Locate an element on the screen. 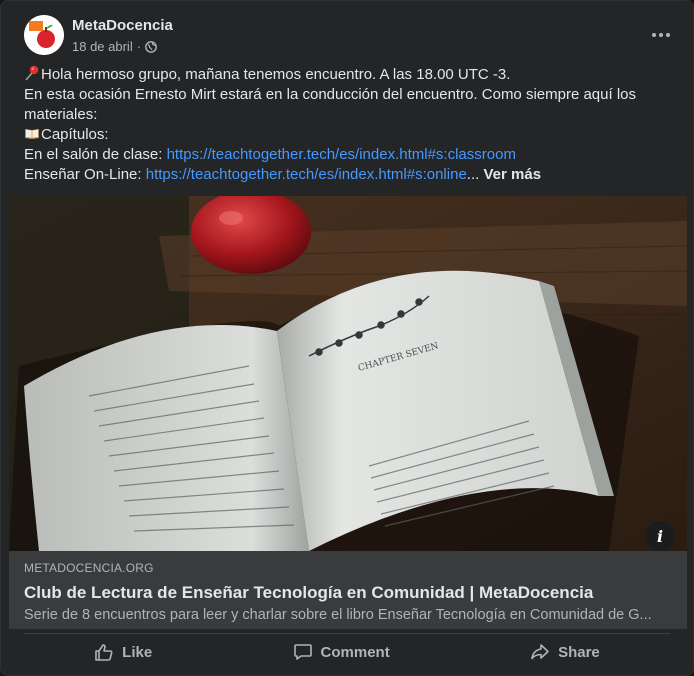 This screenshot has height=676, width=694. thumbs-up-icon is located at coordinates (104, 652).